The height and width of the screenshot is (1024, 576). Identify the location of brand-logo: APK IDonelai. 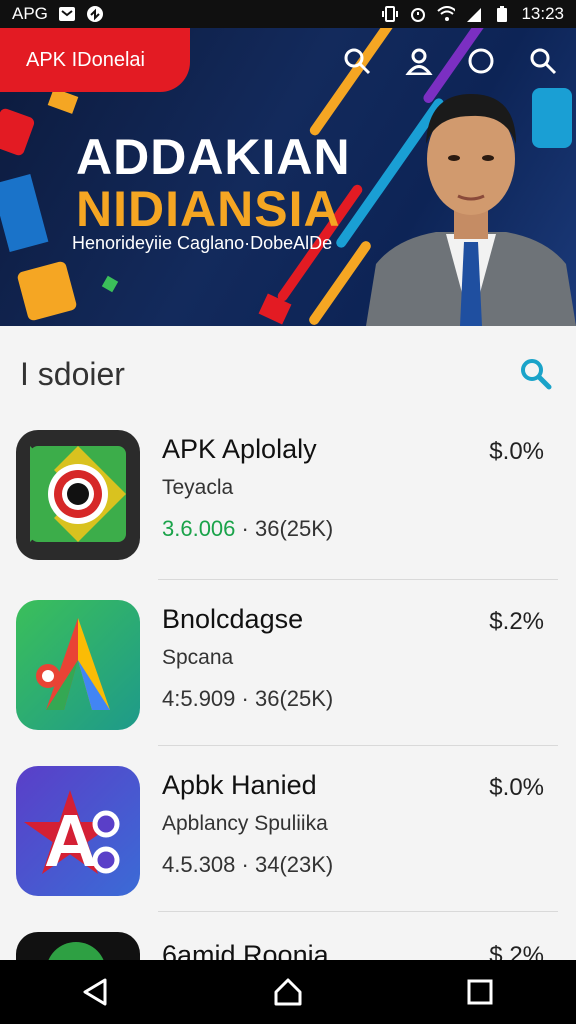
(95, 60).